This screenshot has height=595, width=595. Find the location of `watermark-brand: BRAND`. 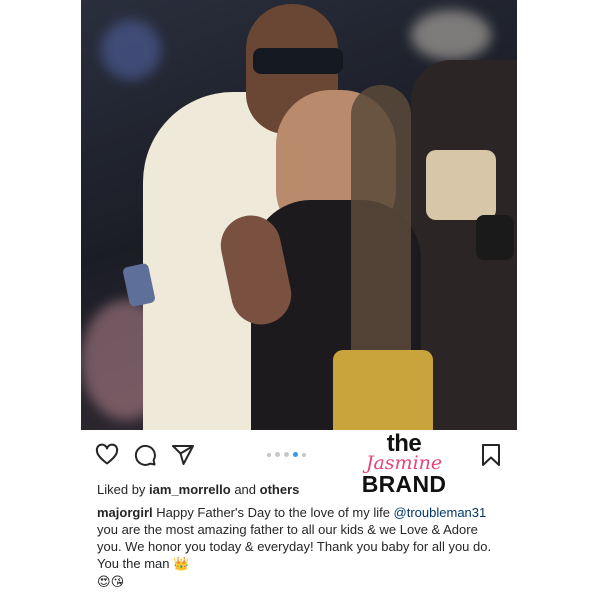

watermark-brand: BRAND is located at coordinates (404, 484).